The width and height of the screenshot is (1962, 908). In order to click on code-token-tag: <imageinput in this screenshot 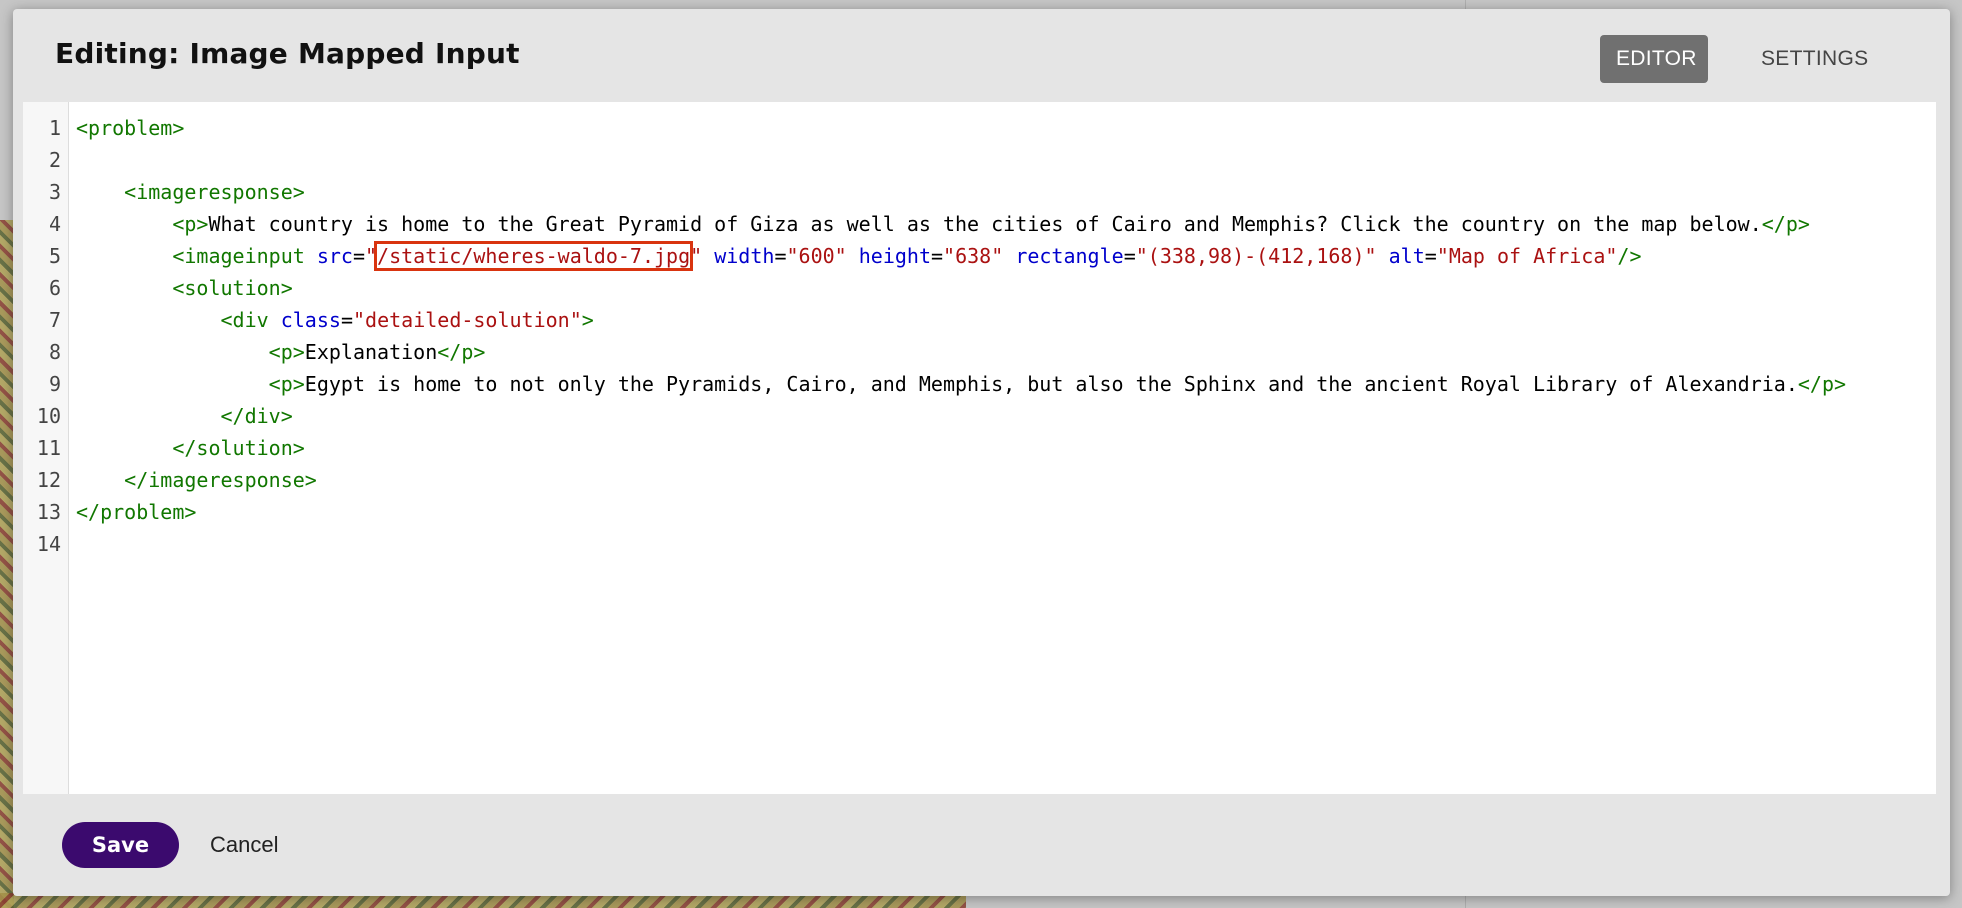, I will do `click(244, 256)`.